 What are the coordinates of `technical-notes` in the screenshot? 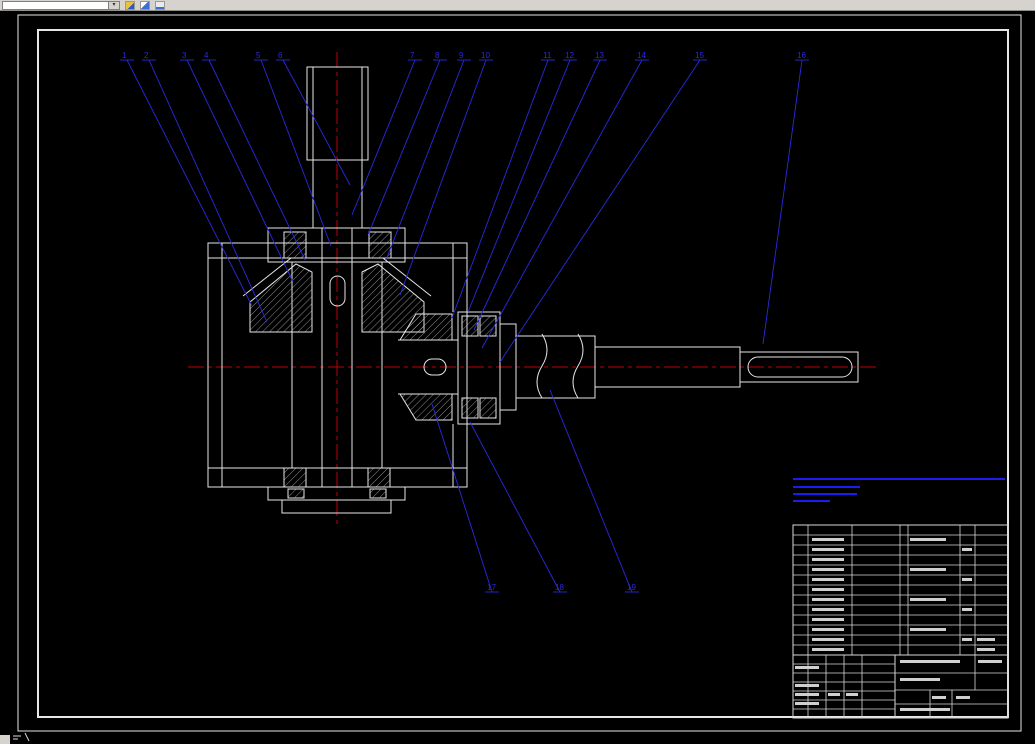 It's located at (899, 490).